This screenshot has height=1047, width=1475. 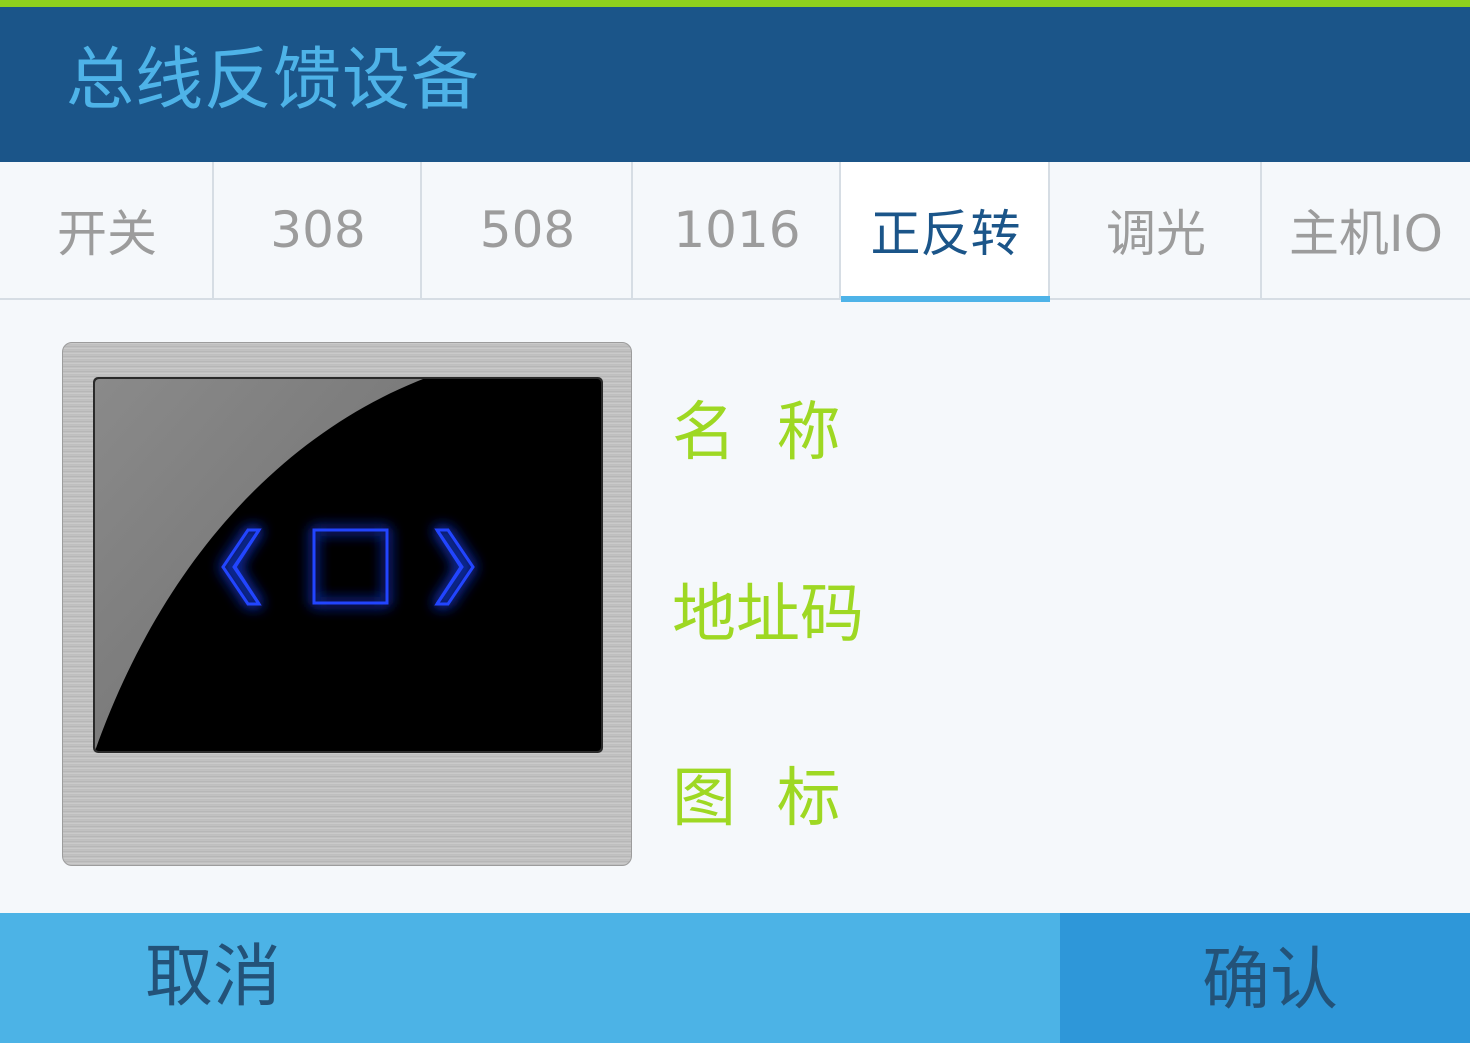 I want to click on icon-label: 图 标, so click(x=756, y=799).